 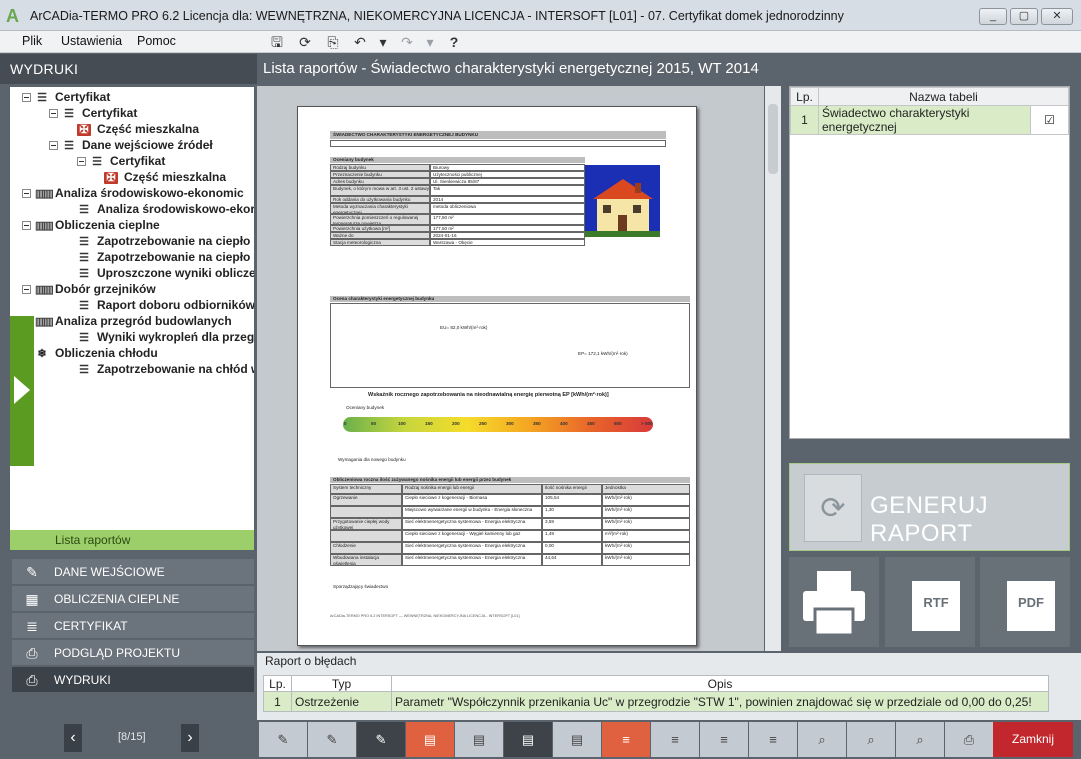 I want to click on energy-table-cell: 1,30, so click(x=572, y=512).